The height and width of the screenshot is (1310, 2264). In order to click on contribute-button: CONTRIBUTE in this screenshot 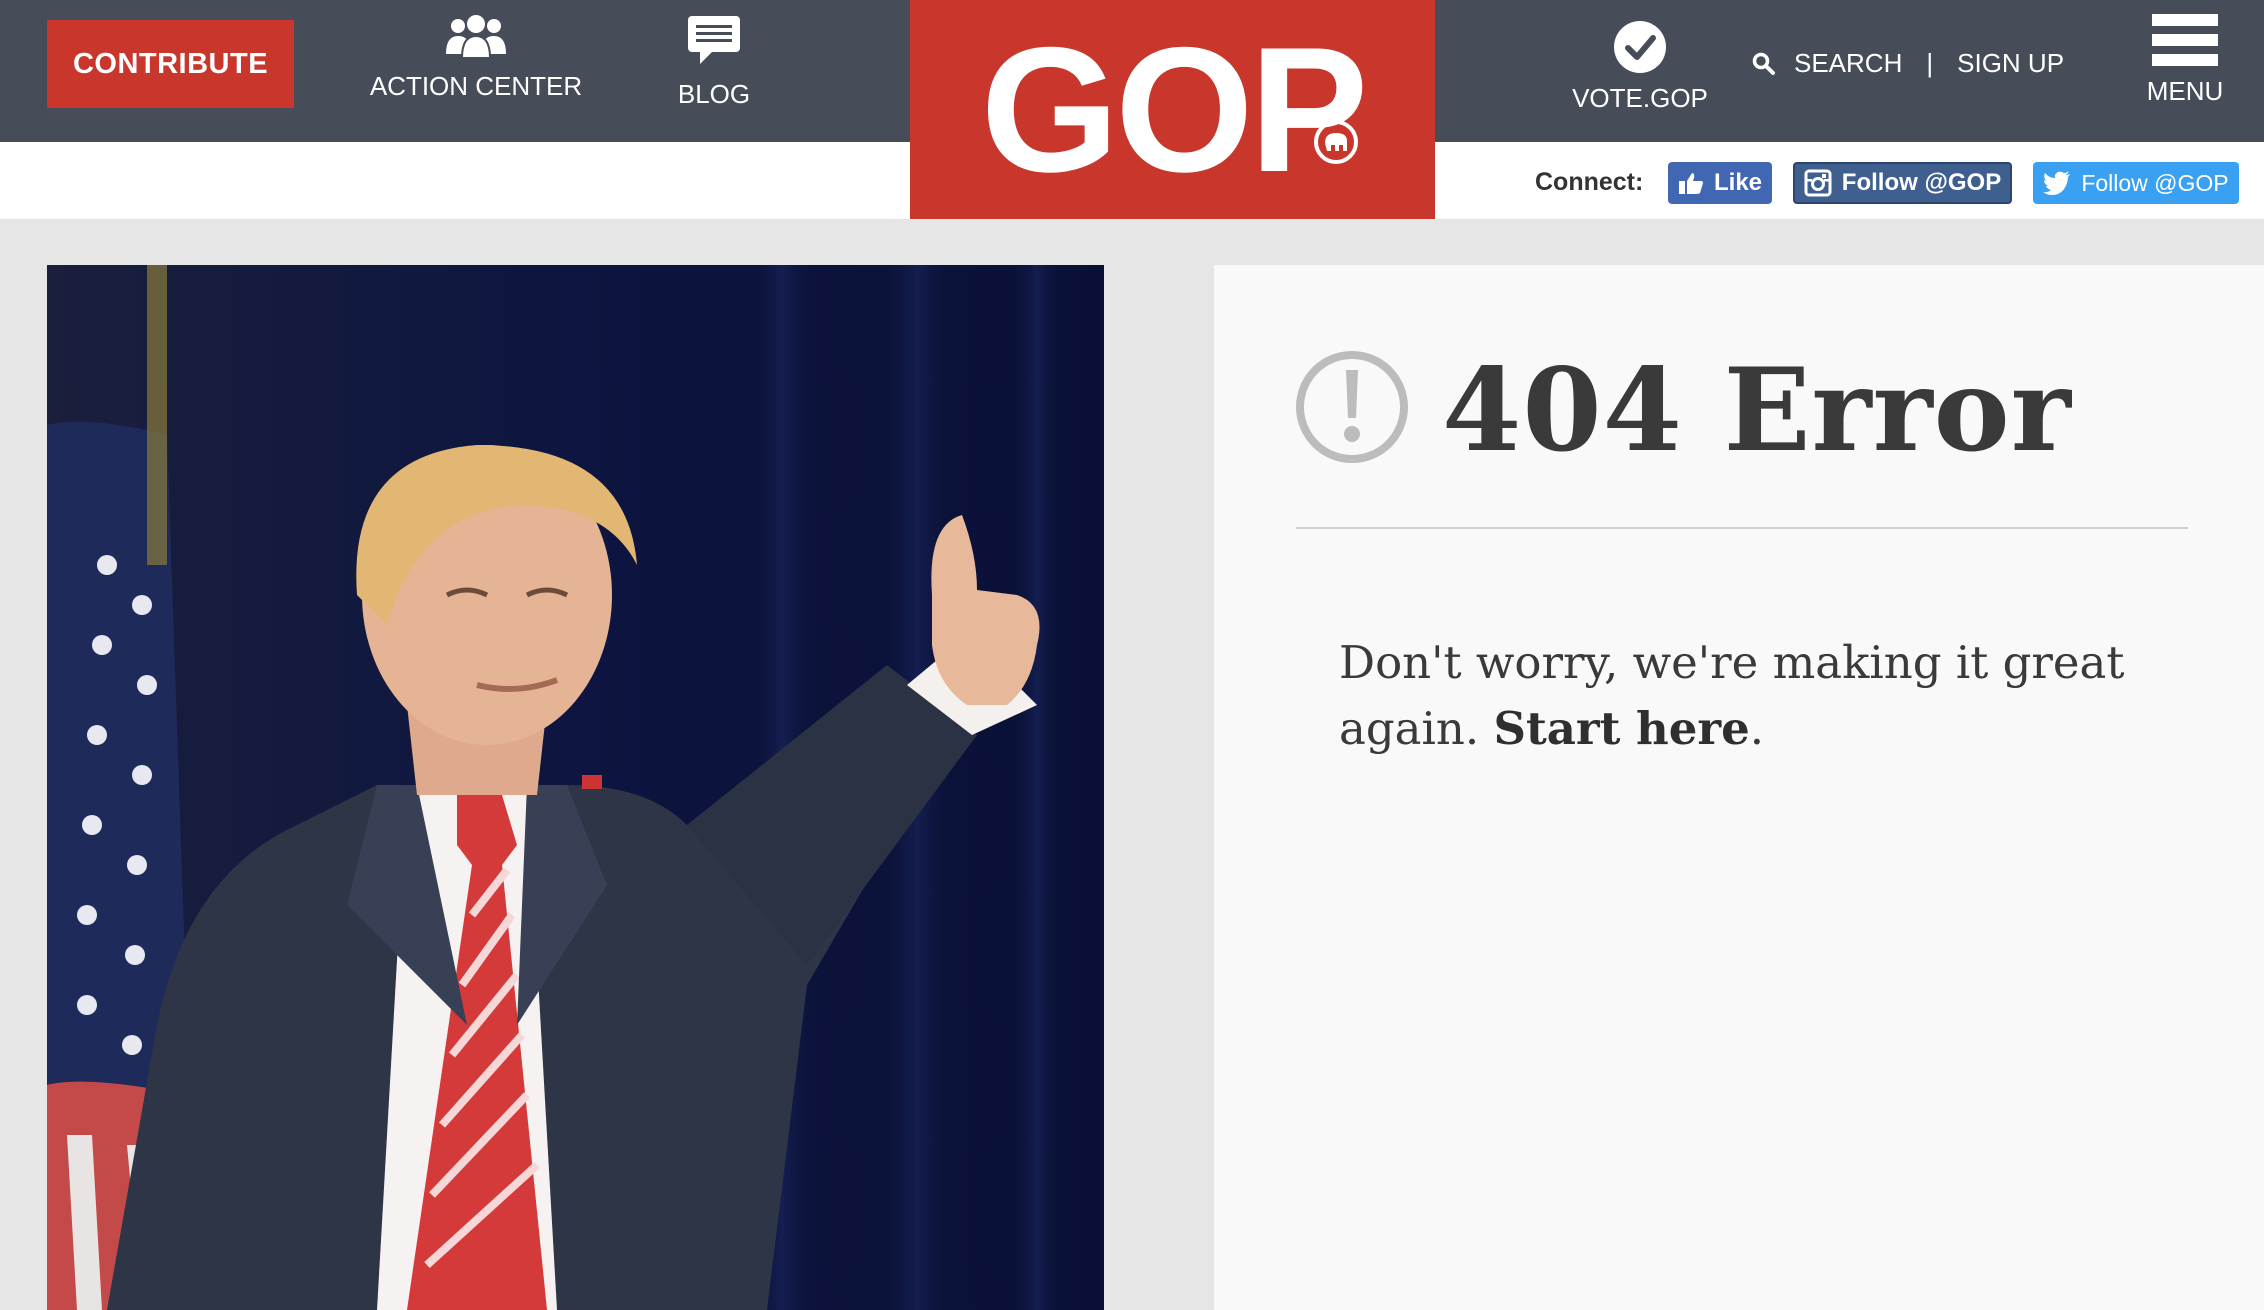, I will do `click(170, 64)`.